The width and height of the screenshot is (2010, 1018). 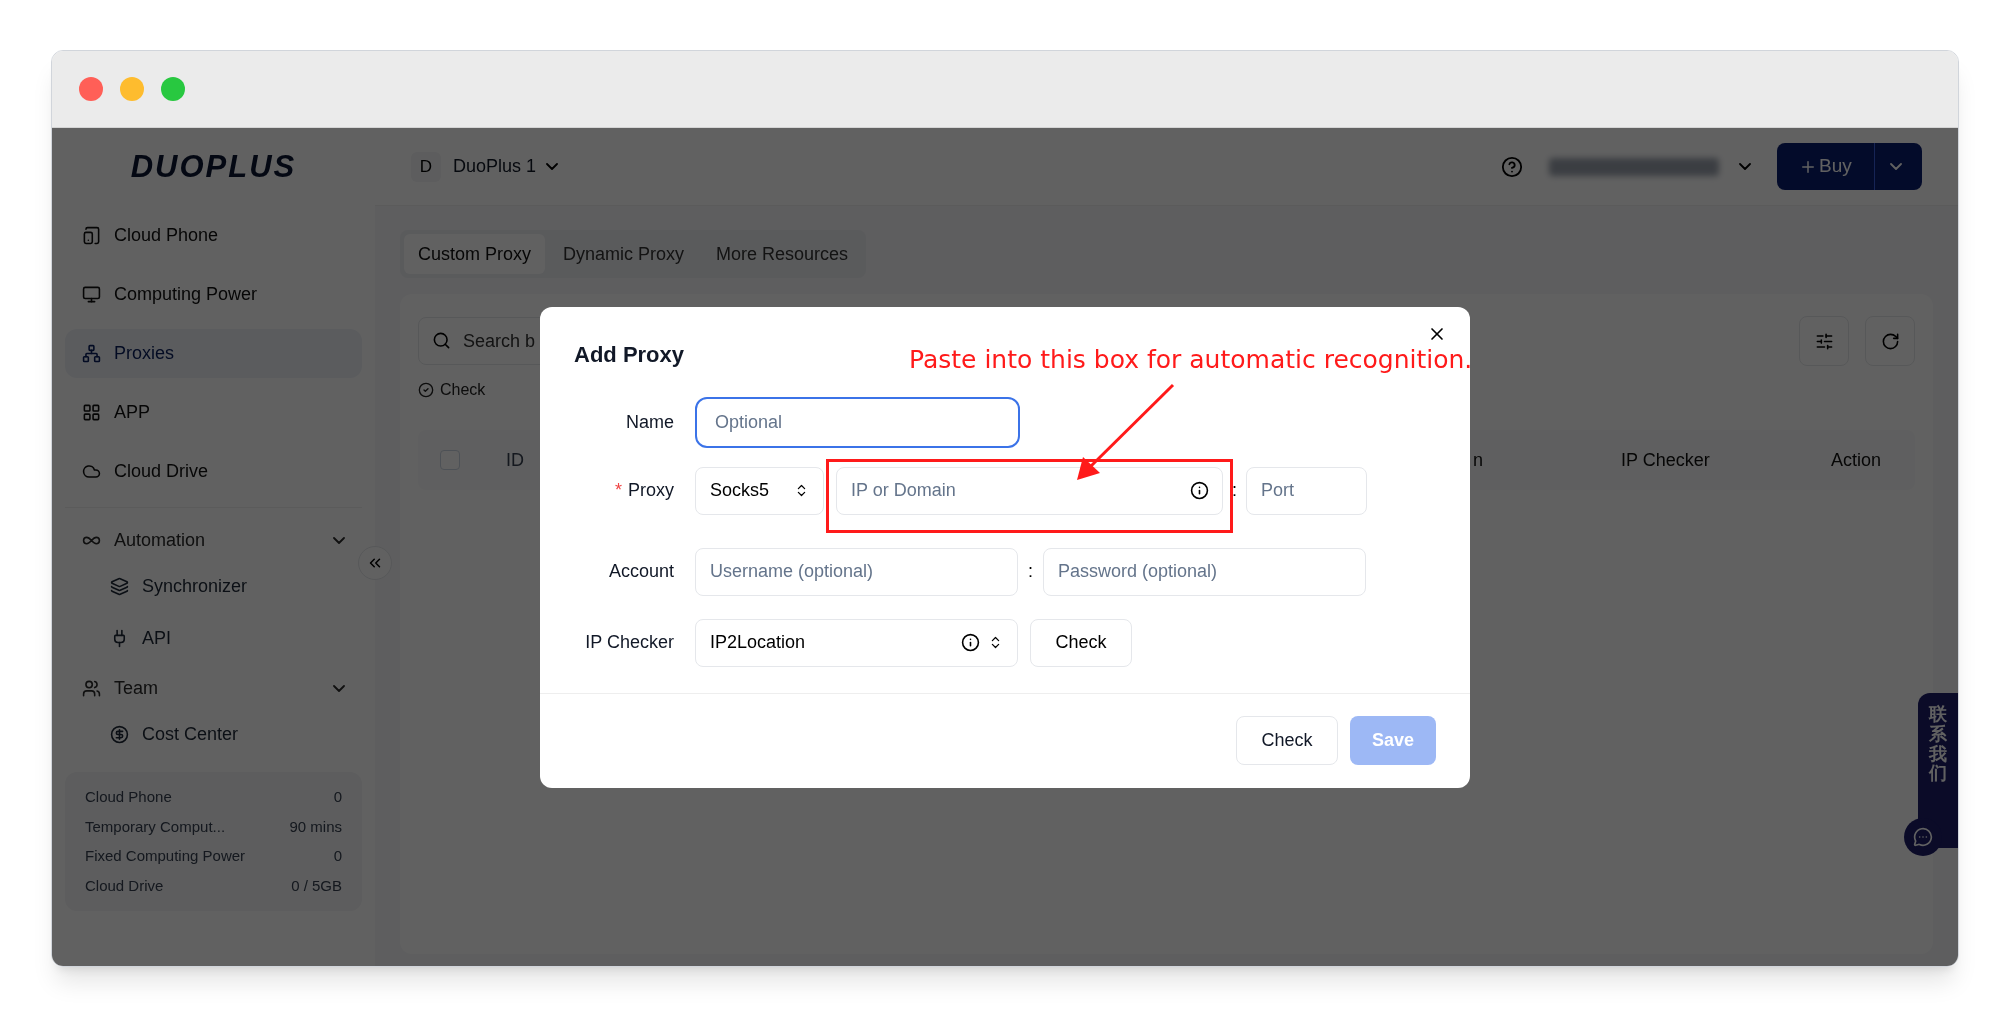 What do you see at coordinates (649, 422) in the screenshot?
I see `field-label: Name` at bounding box center [649, 422].